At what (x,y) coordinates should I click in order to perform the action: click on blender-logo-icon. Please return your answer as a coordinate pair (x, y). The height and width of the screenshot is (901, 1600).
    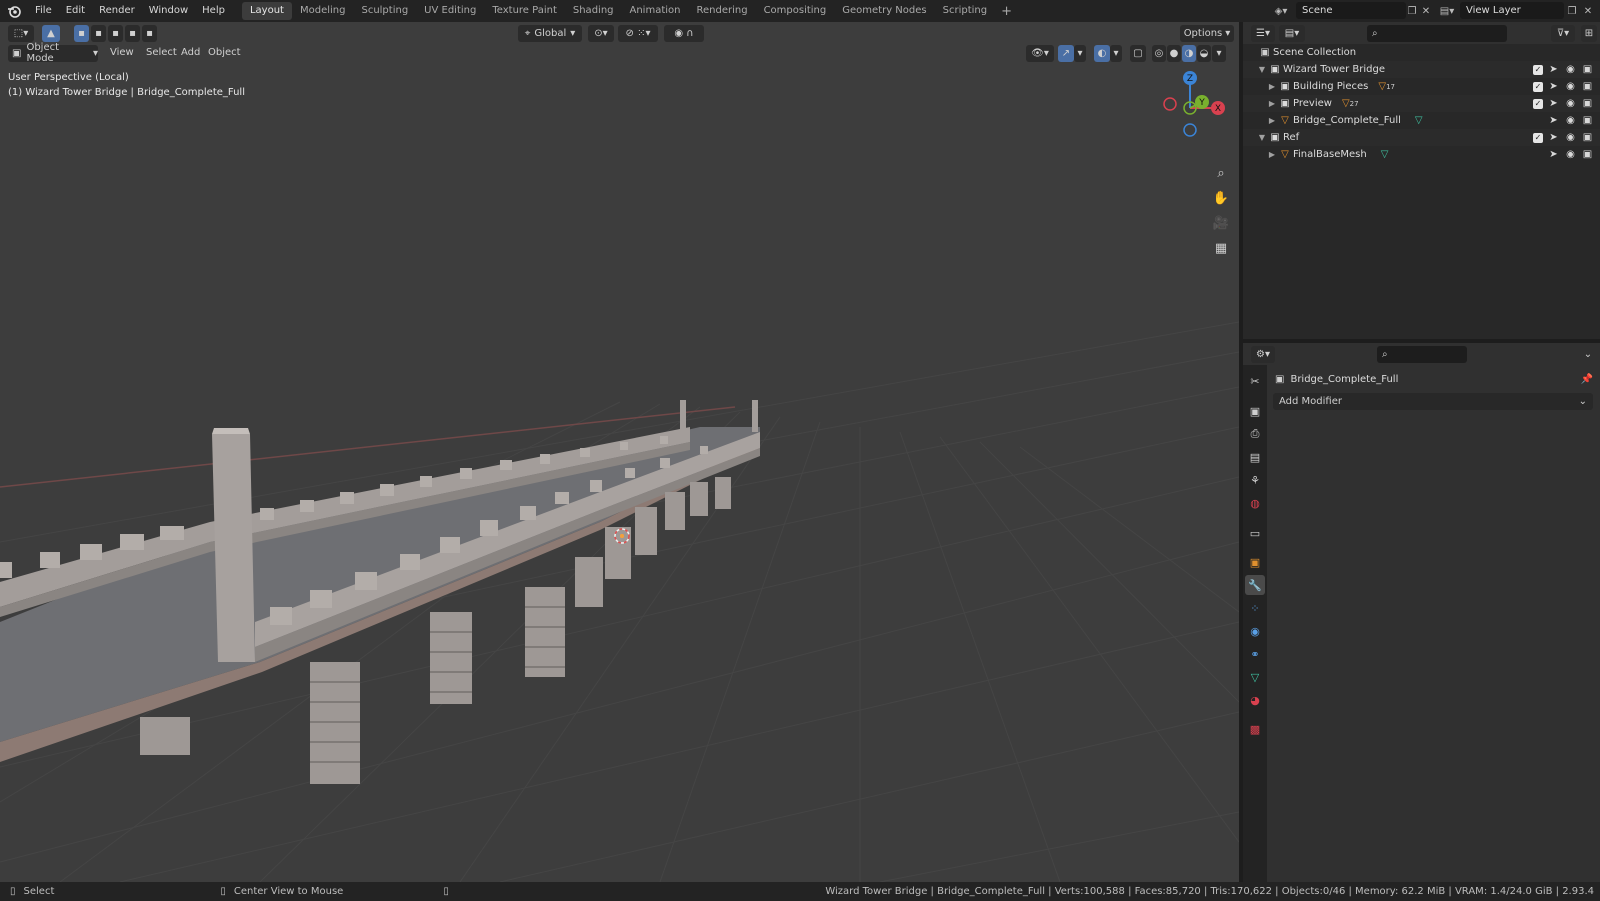
    Looking at the image, I should click on (14, 11).